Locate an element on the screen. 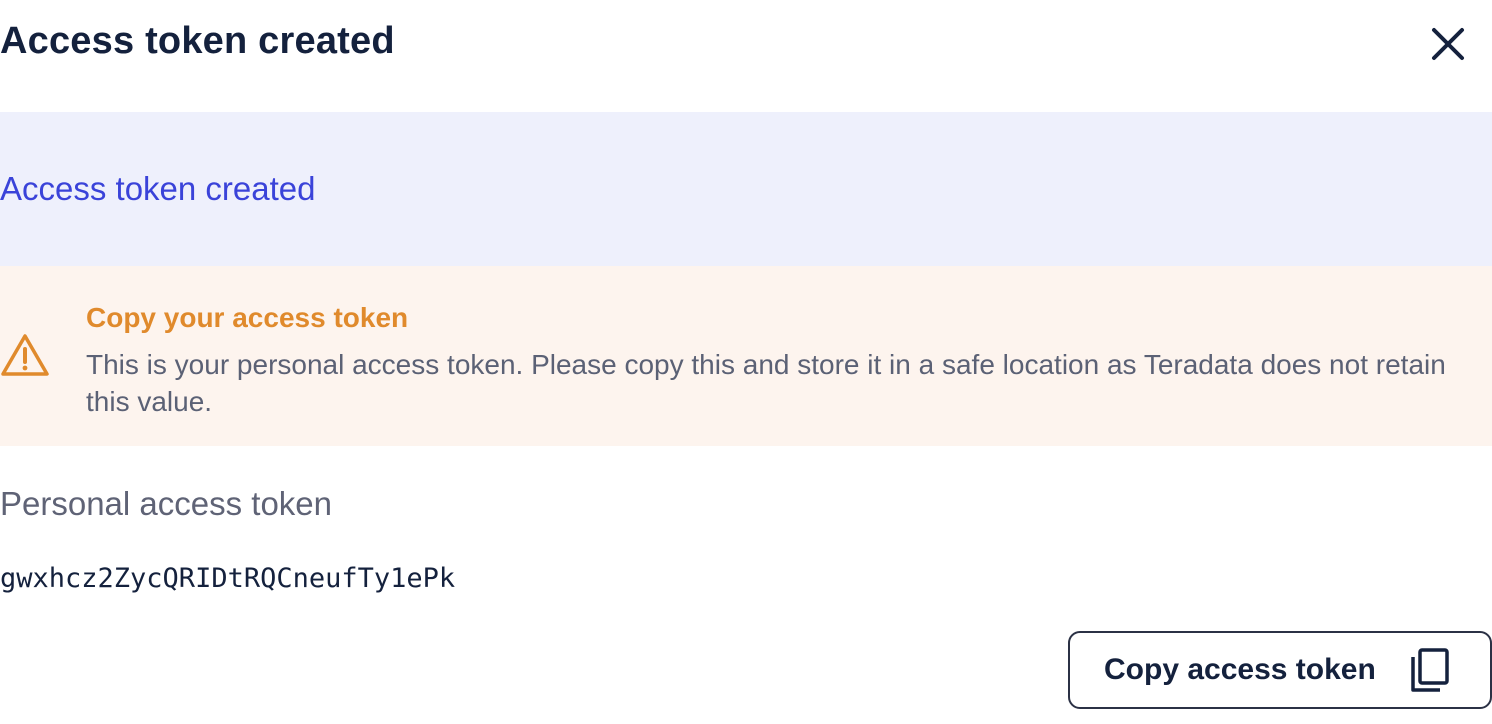  token-value: gwxhcz2ZycQRIDtRQCneufTy1ePk is located at coordinates (228, 578).